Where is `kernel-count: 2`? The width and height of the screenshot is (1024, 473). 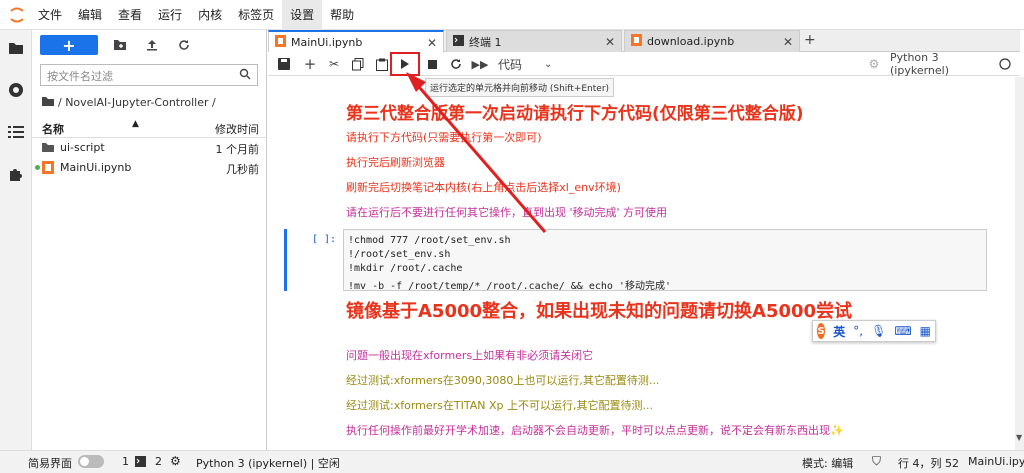
kernel-count: 2 is located at coordinates (158, 461).